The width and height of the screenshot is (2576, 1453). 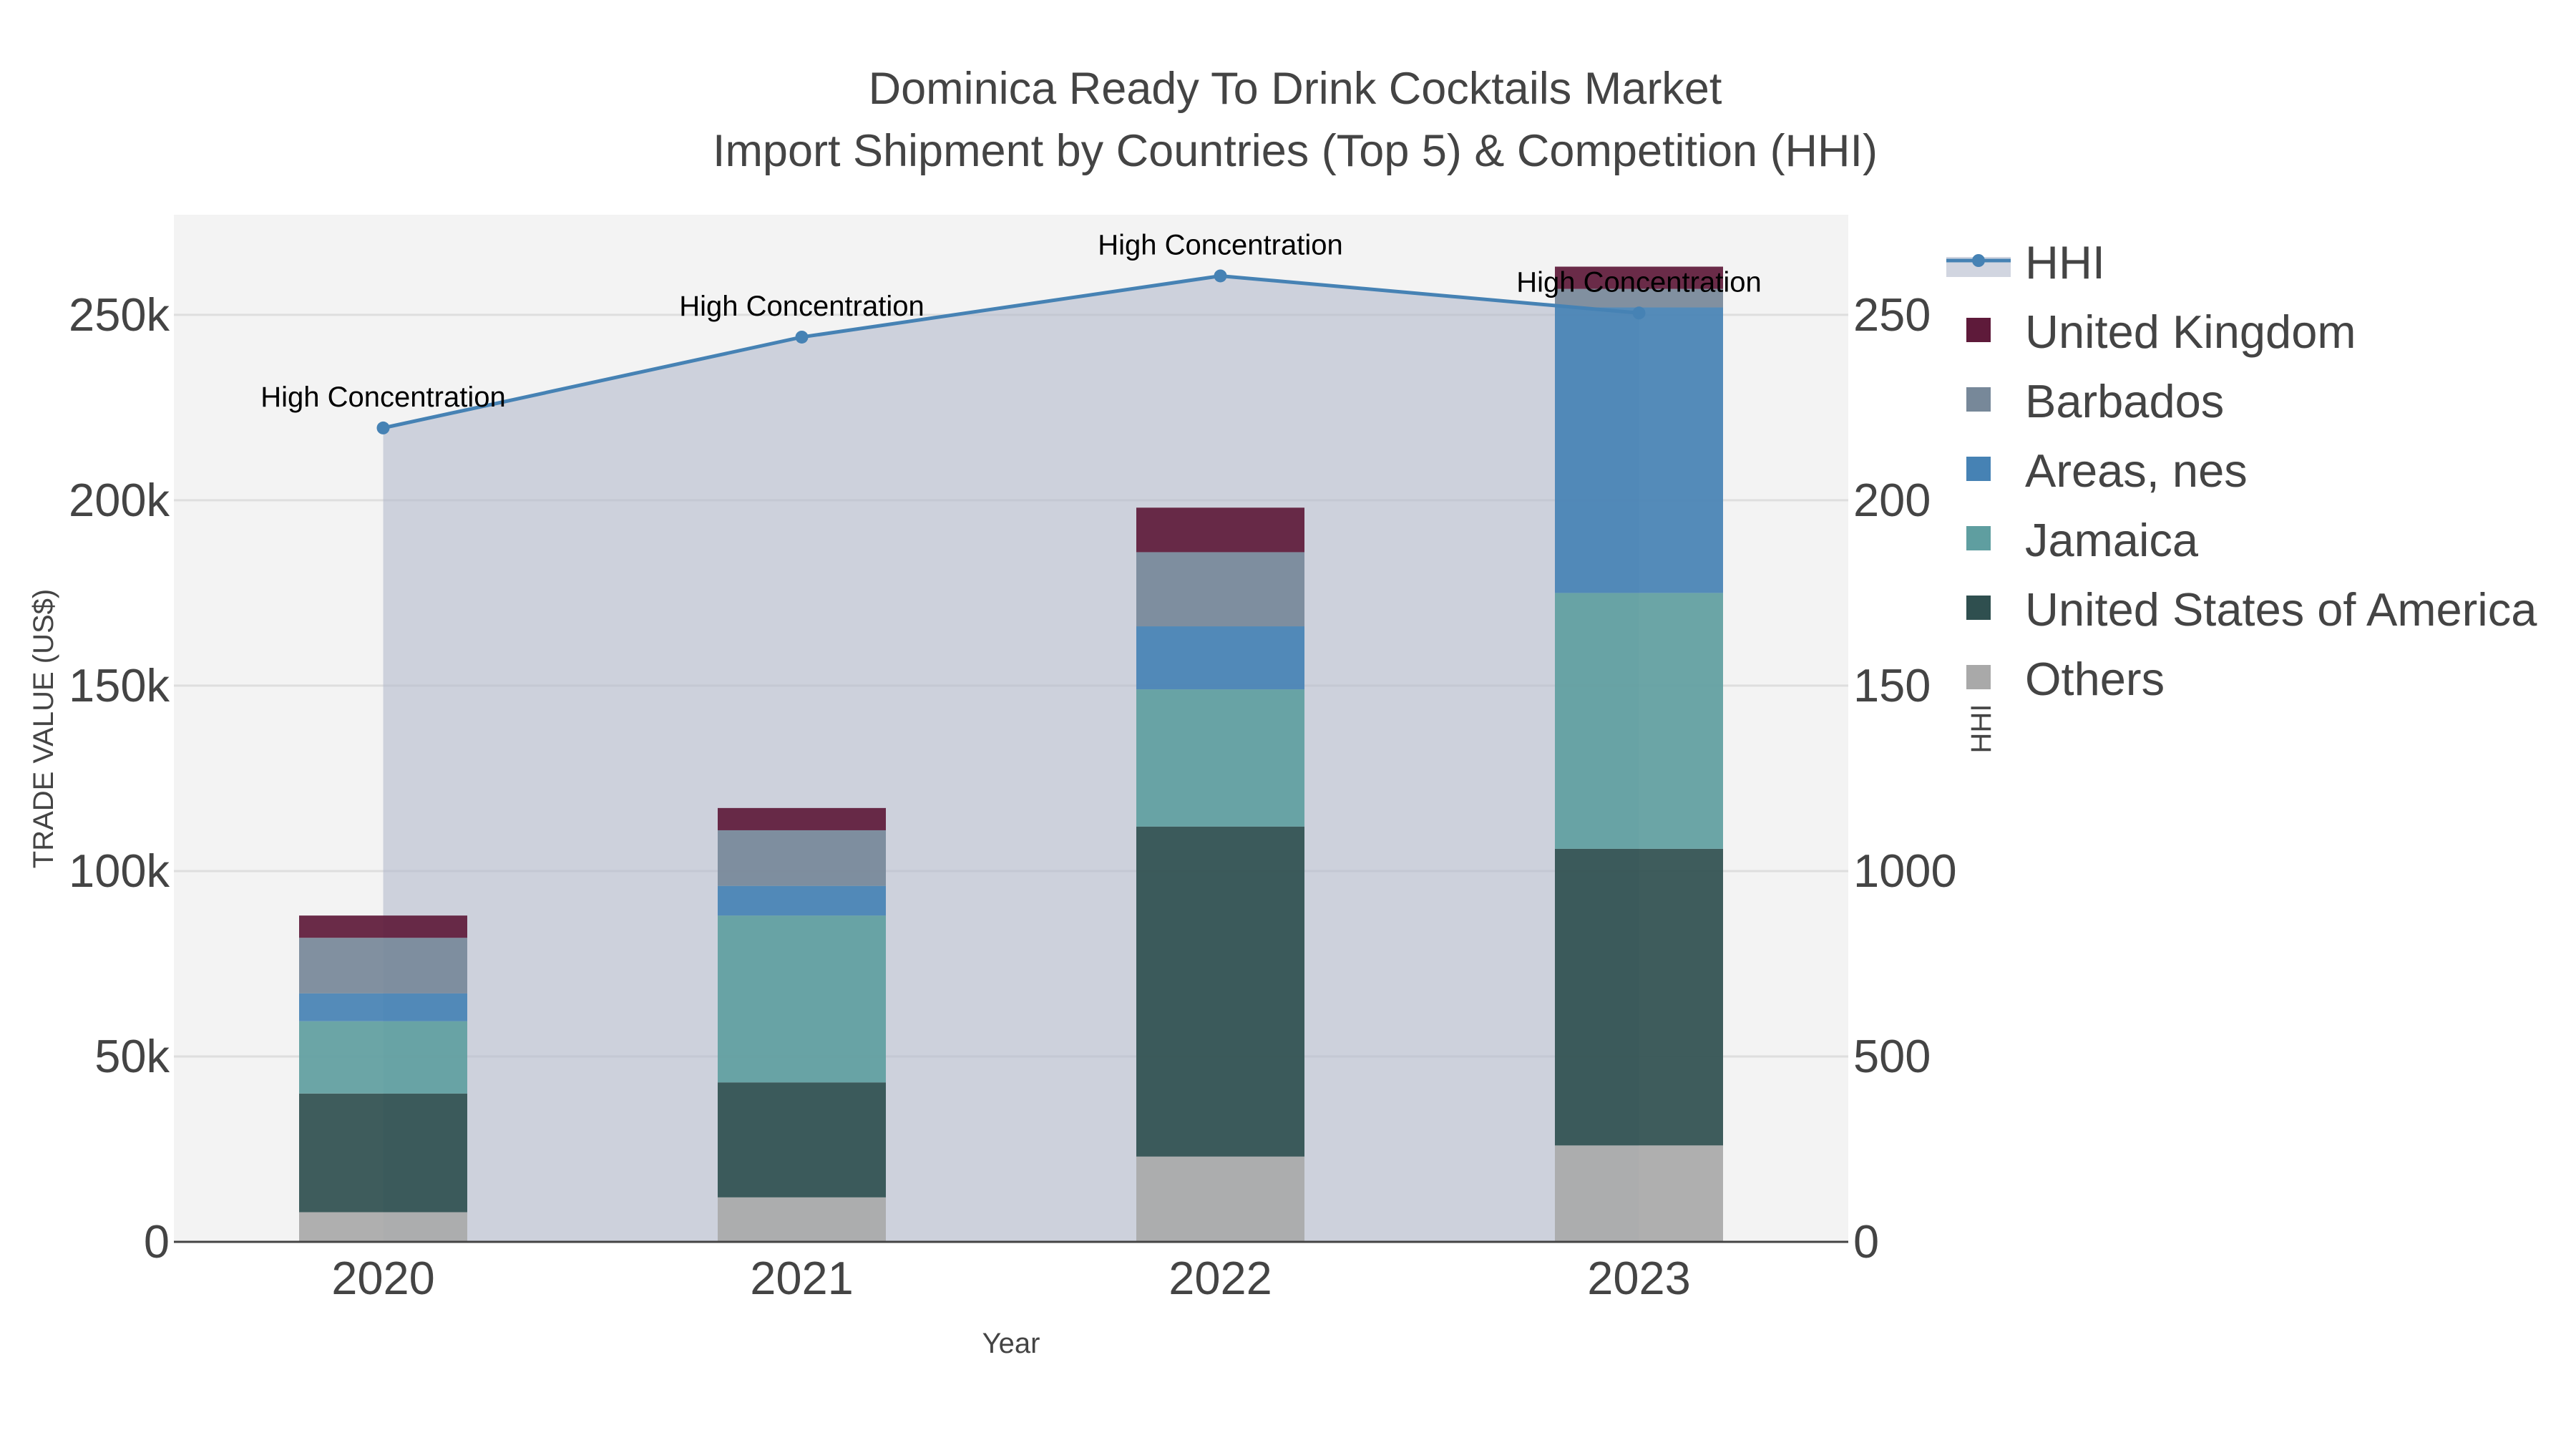 What do you see at coordinates (1905, 778) in the screenshot?
I see `y2-axis-ticks: 0 500 1000 150 200 250` at bounding box center [1905, 778].